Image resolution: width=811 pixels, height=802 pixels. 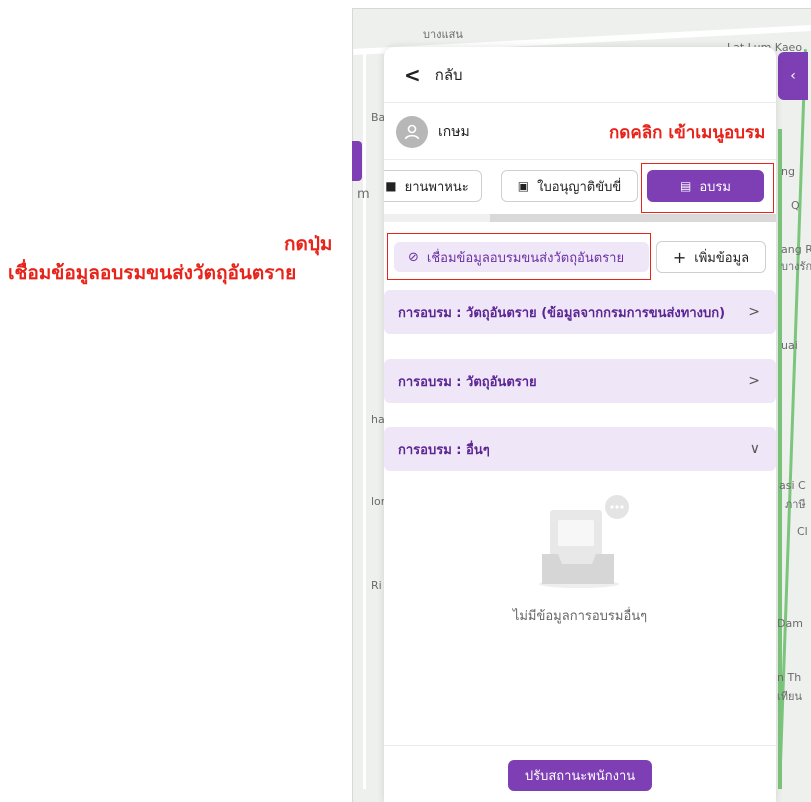 What do you see at coordinates (687, 133) in the screenshot?
I see `annotation-click-menu: กดคลิก เข้าเมนูอบรม` at bounding box center [687, 133].